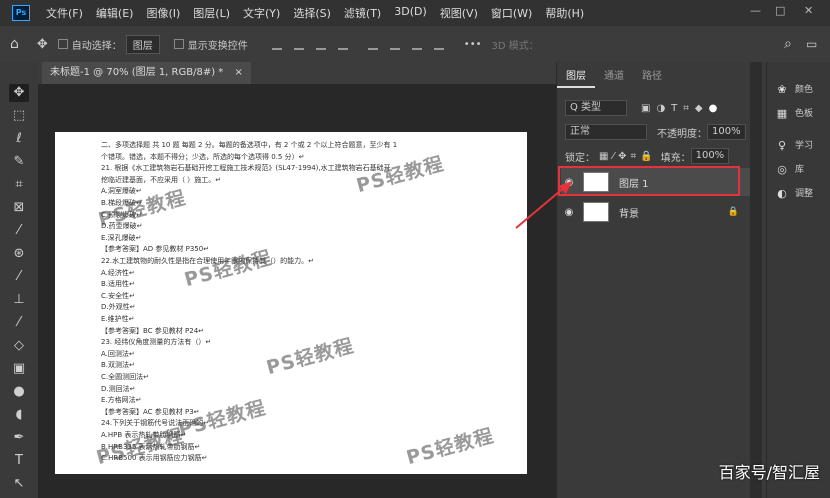  What do you see at coordinates (804, 114) in the screenshot?
I see `swatches-label: 色板` at bounding box center [804, 114].